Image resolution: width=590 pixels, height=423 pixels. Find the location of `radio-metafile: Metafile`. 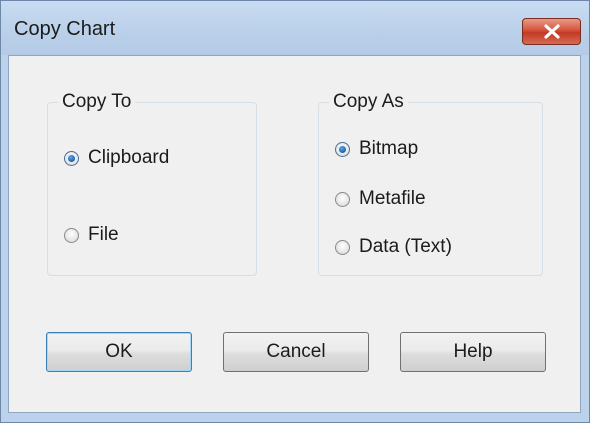

radio-metafile: Metafile is located at coordinates (380, 199).